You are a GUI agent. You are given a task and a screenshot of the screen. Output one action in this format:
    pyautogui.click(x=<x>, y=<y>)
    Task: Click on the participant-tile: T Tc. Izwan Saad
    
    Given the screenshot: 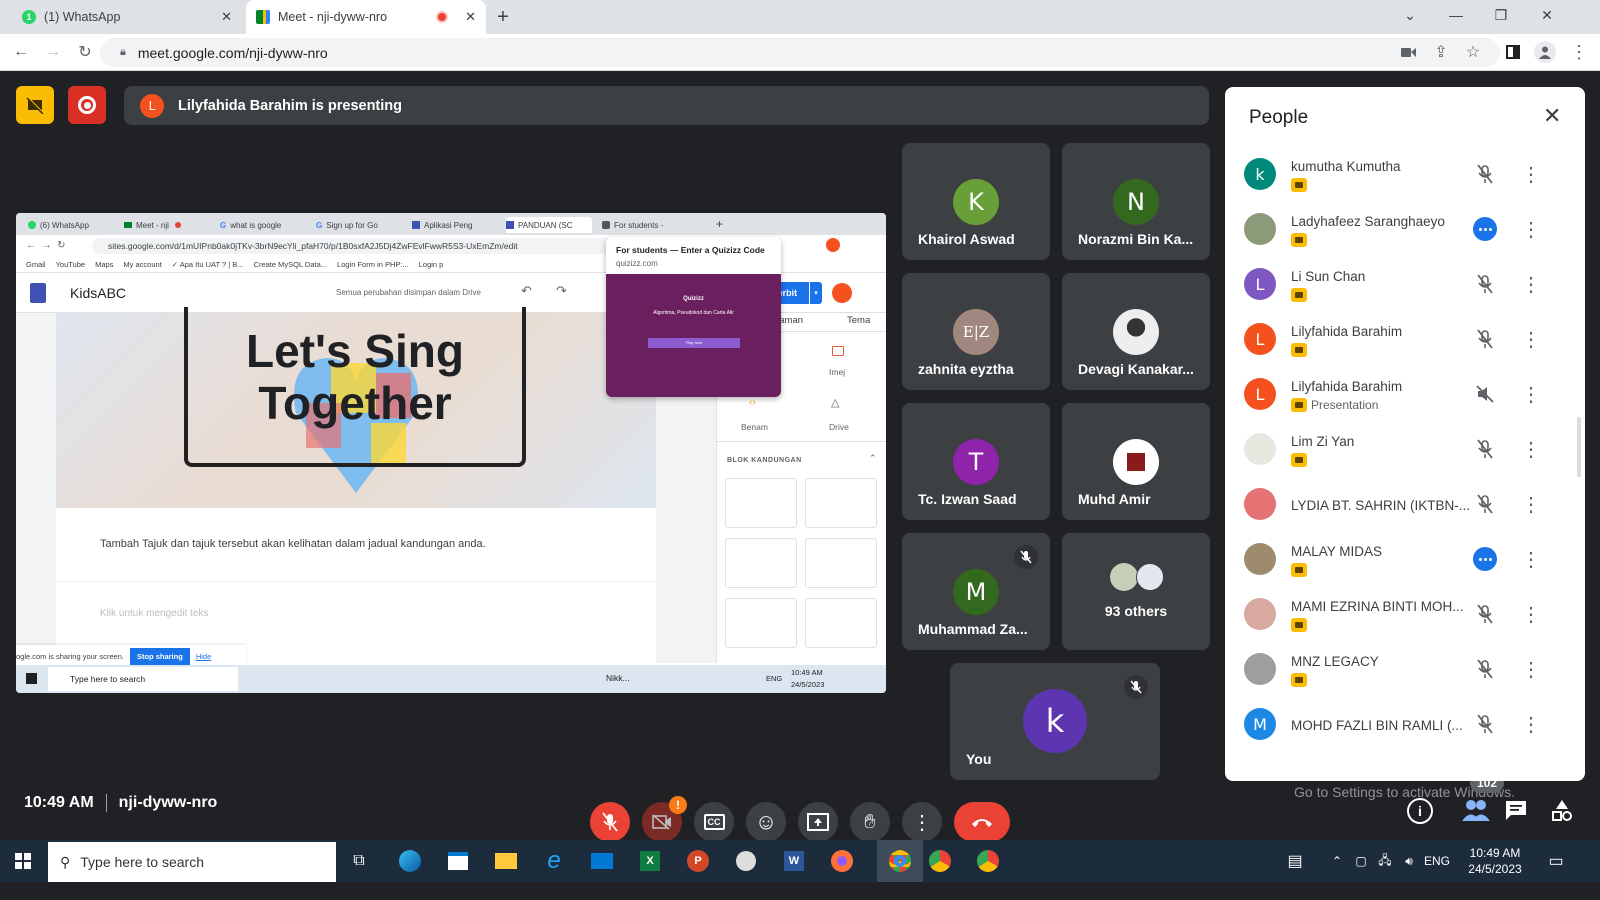 What is the action you would take?
    pyautogui.click(x=976, y=461)
    